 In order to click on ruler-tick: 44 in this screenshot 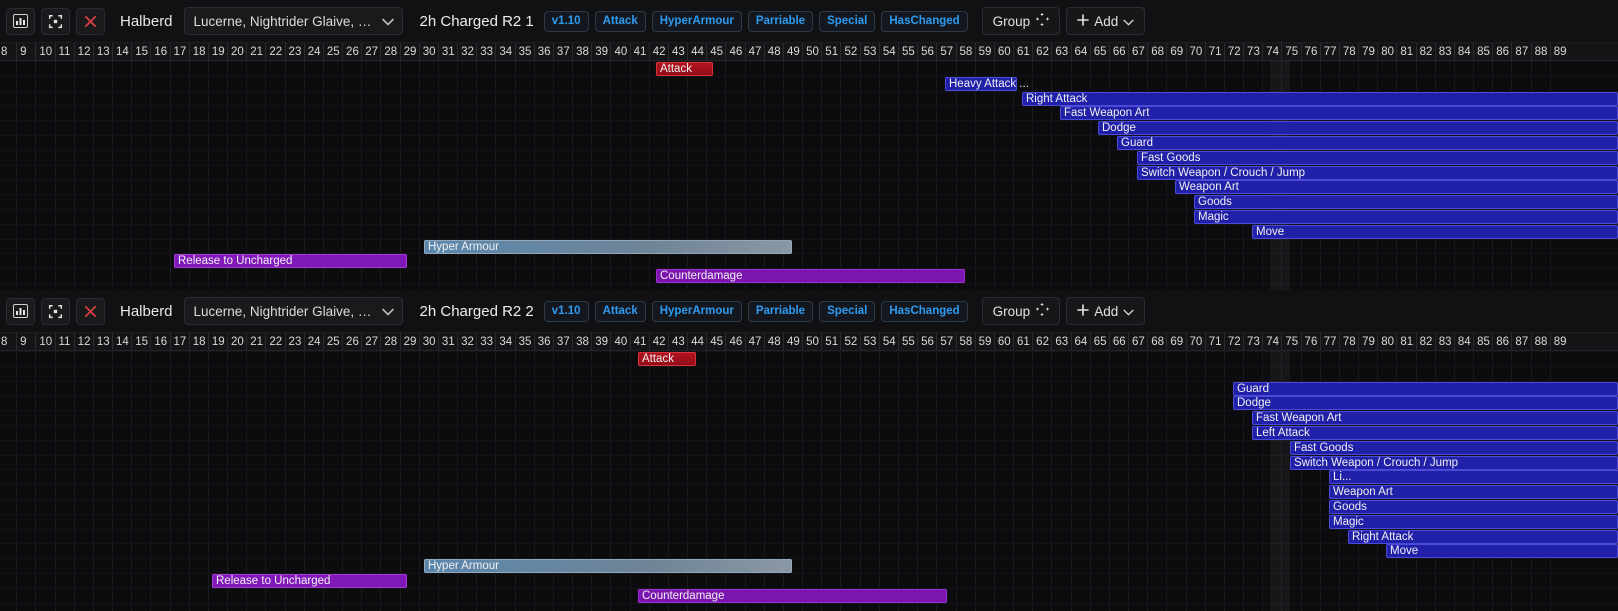, I will do `click(695, 341)`.